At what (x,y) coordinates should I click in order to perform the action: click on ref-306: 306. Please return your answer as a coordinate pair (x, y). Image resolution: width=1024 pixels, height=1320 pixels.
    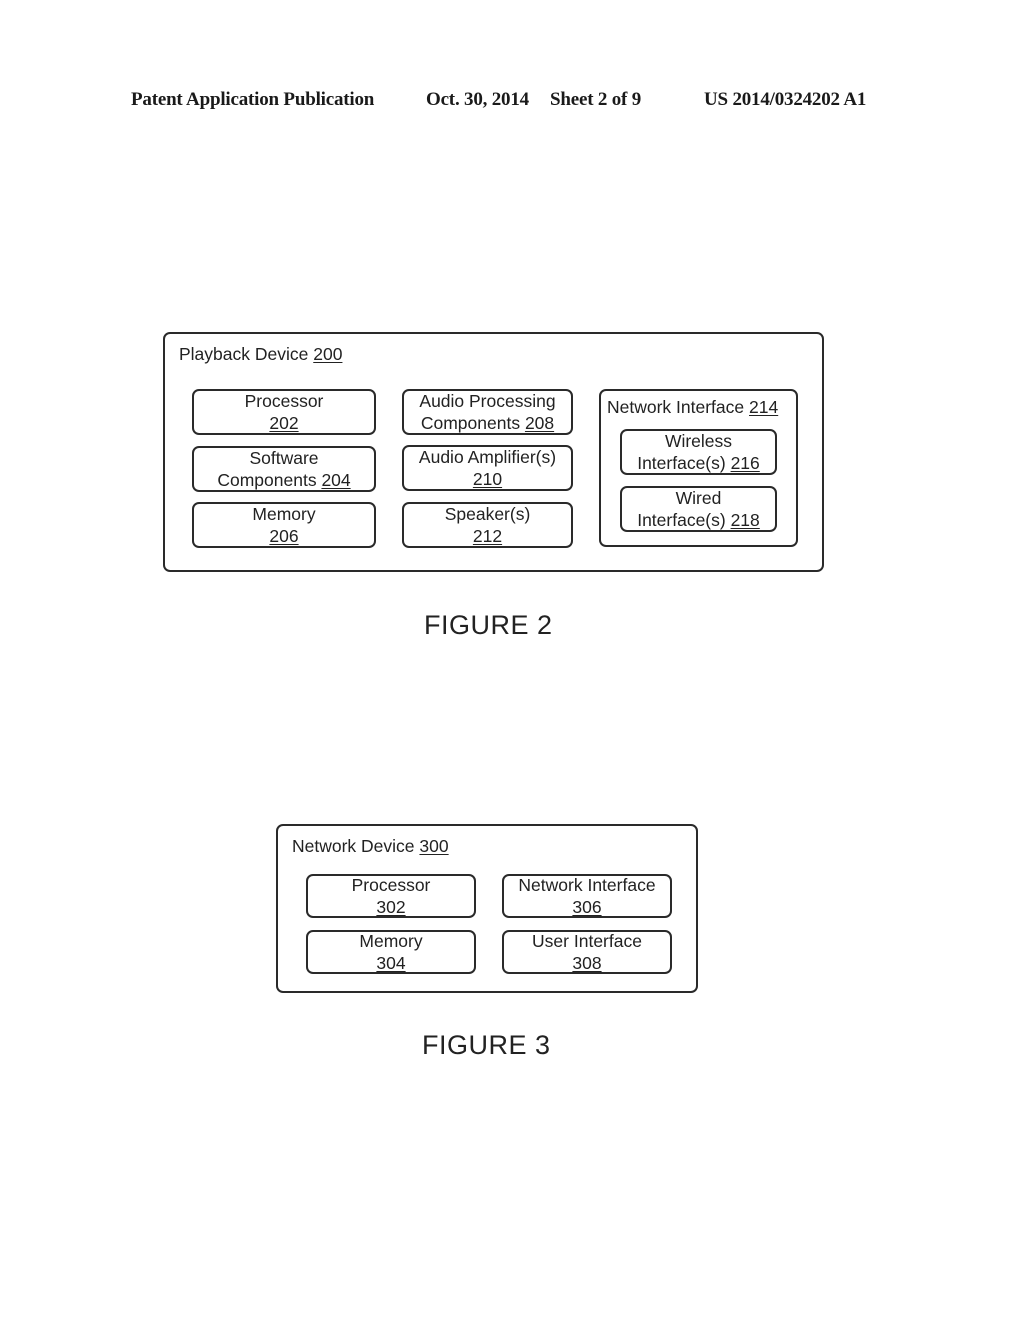
    Looking at the image, I should click on (587, 907).